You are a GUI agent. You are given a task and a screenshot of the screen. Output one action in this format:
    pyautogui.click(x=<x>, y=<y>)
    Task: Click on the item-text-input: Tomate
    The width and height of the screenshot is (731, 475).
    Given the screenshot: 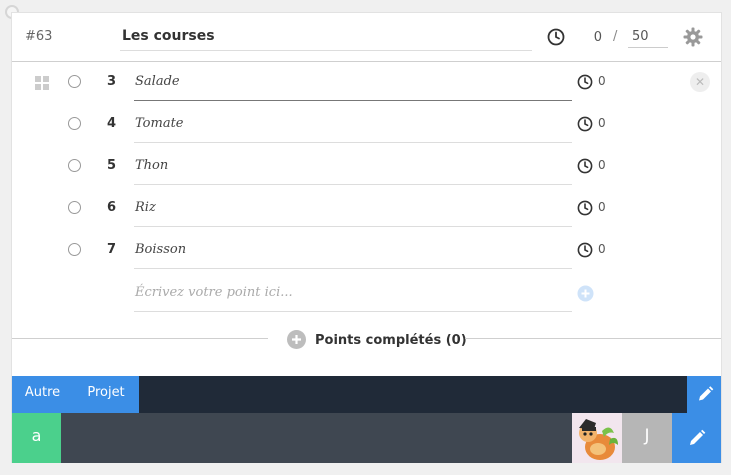 What is the action you would take?
    pyautogui.click(x=353, y=123)
    